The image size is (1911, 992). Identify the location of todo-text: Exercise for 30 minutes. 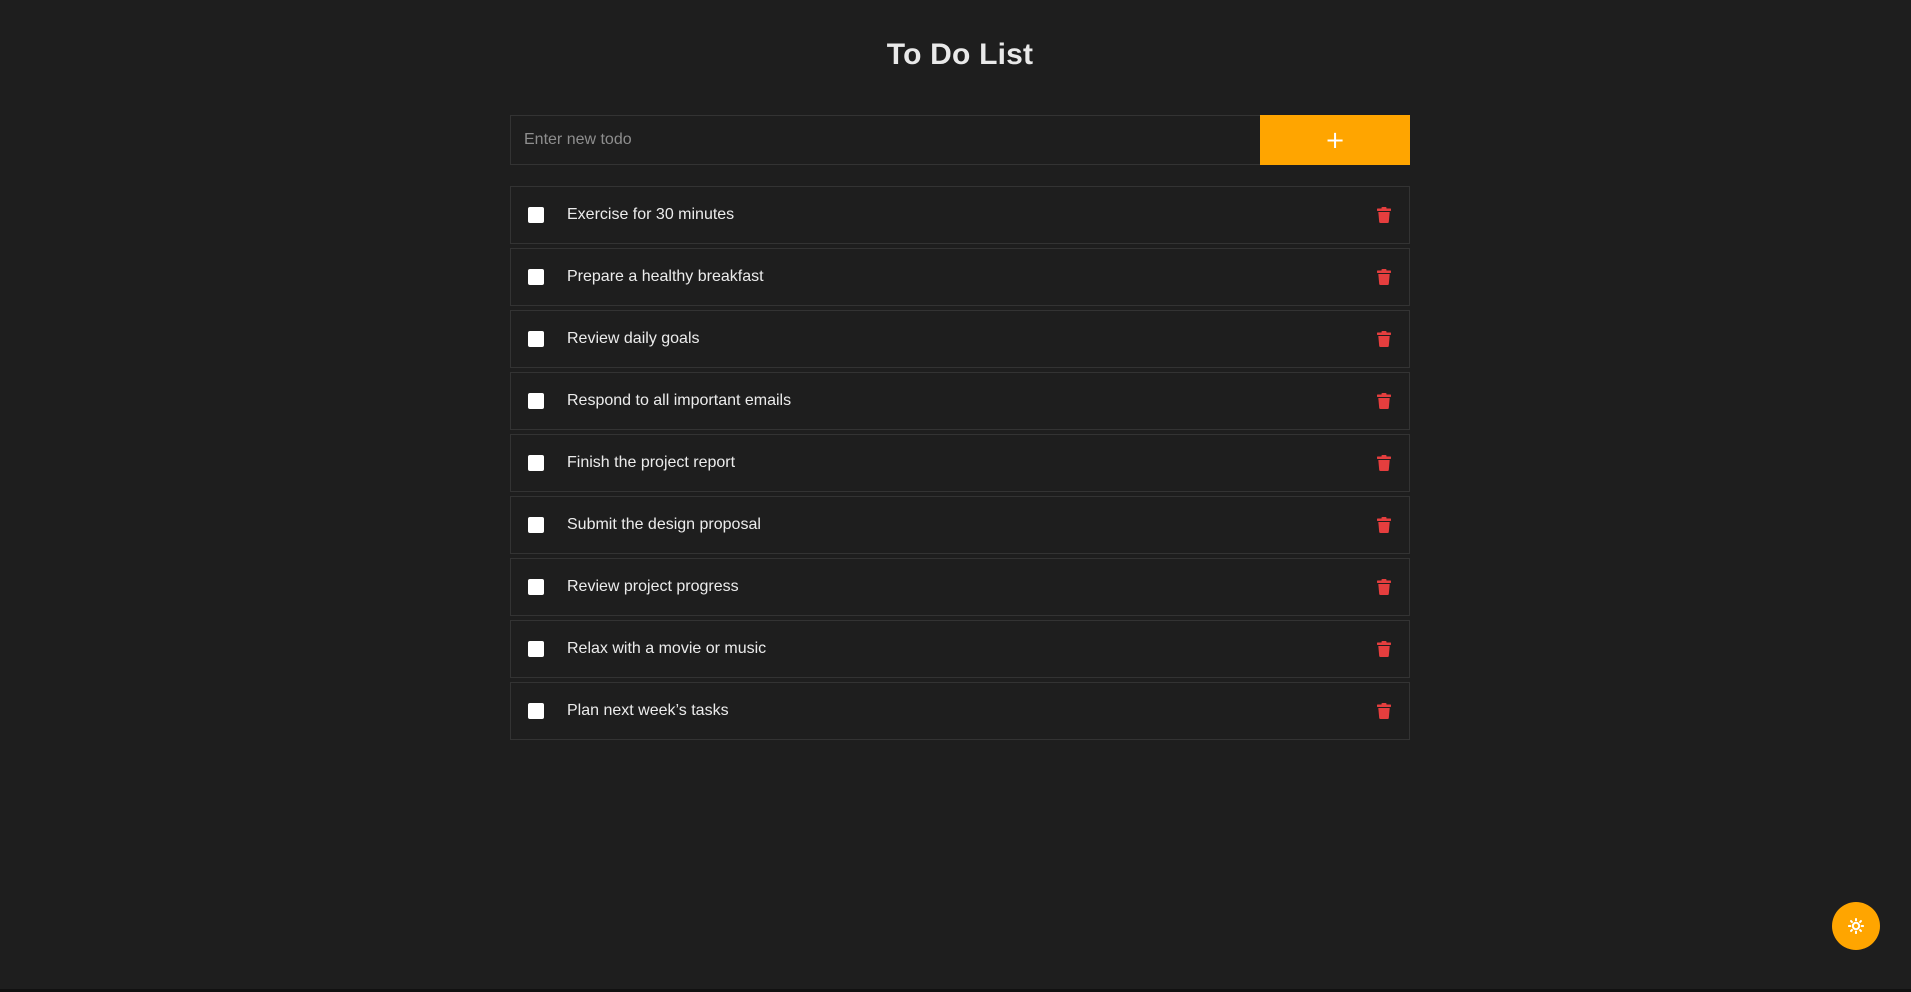
(651, 214).